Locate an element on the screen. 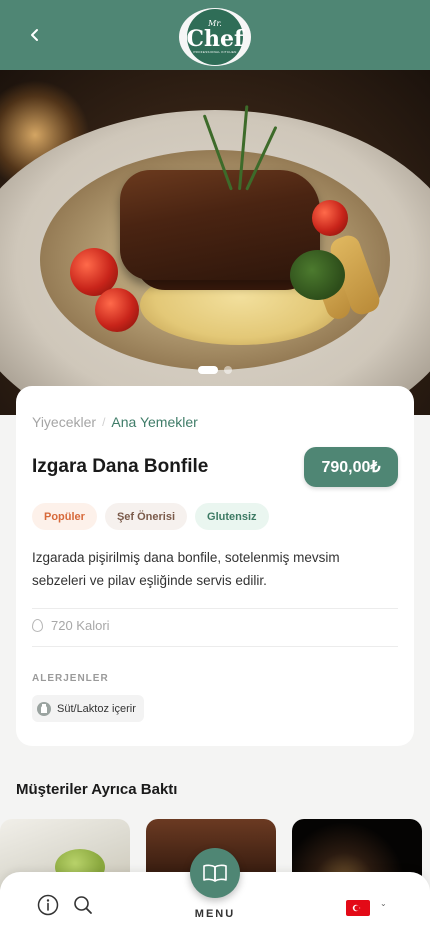 The width and height of the screenshot is (430, 932). language-selector is located at coordinates (358, 908).